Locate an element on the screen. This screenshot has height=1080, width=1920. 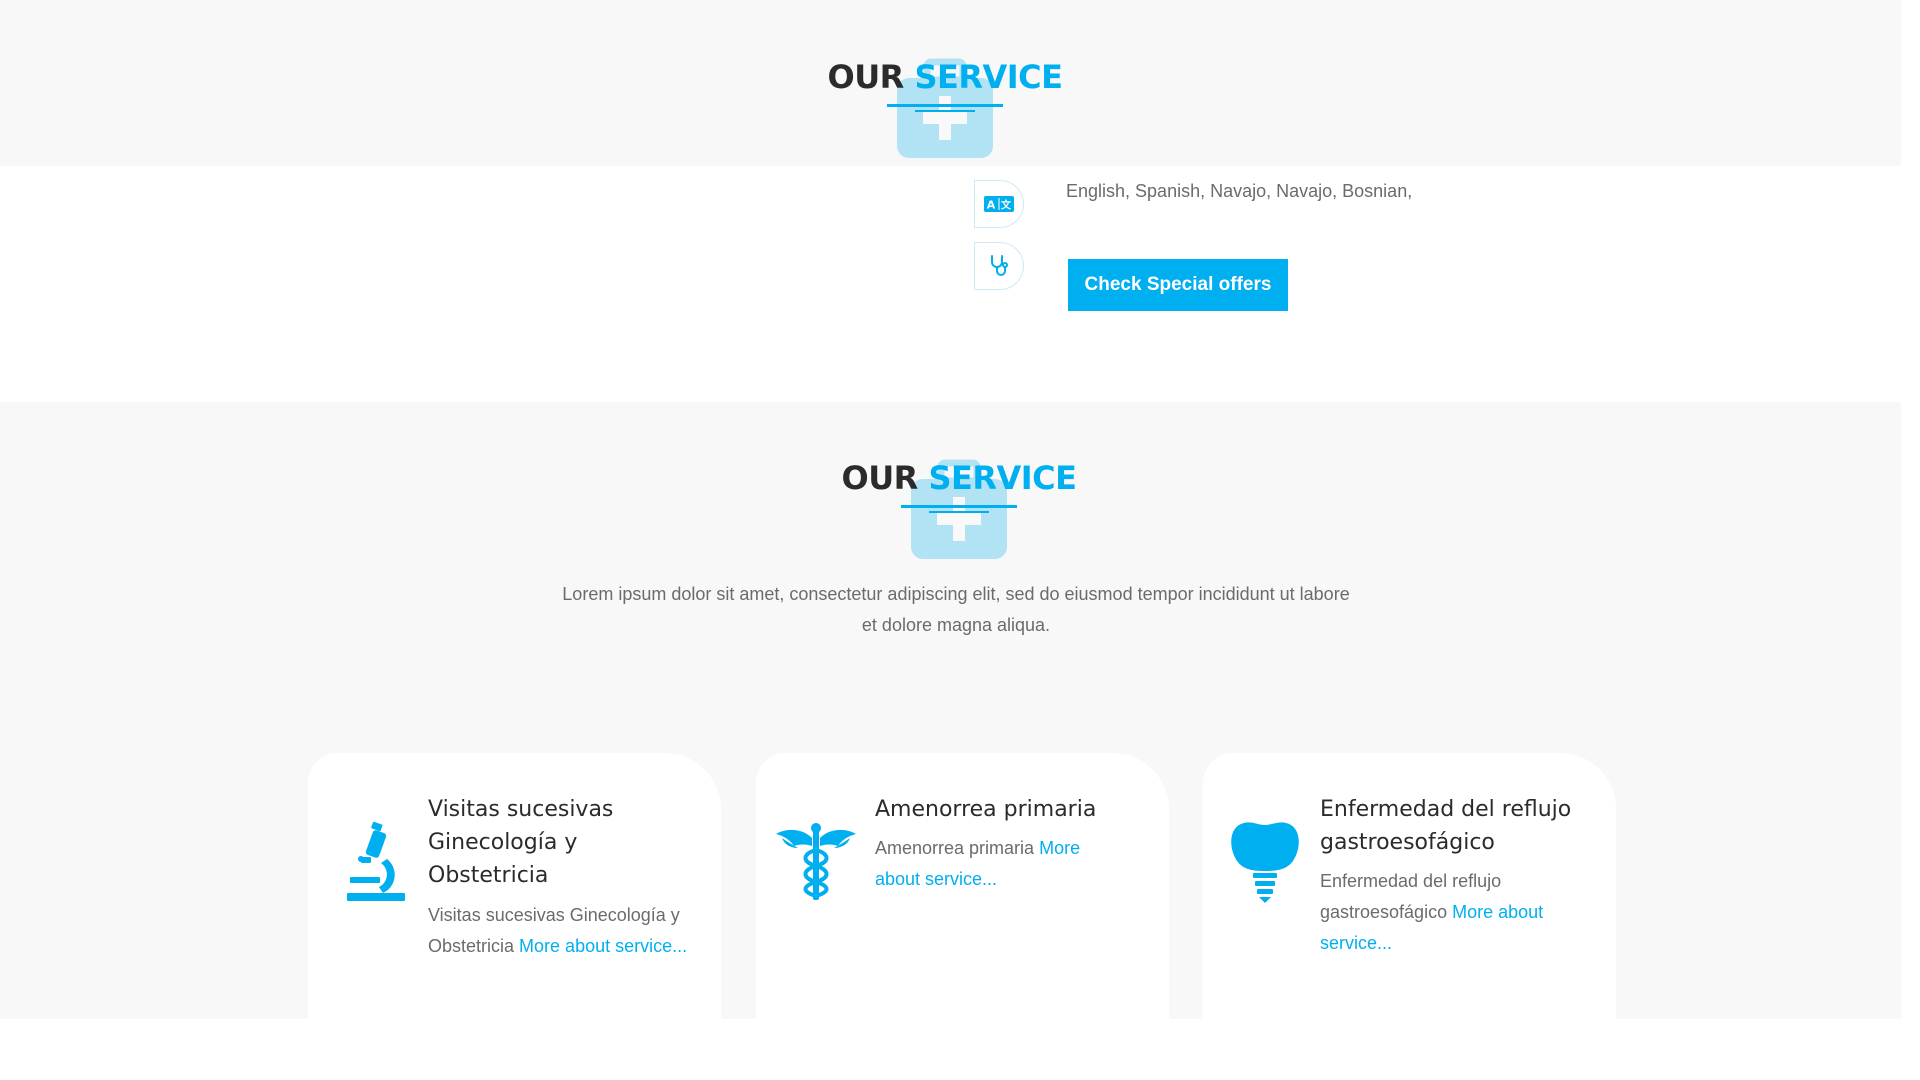
microscope-icon is located at coordinates (376, 861).